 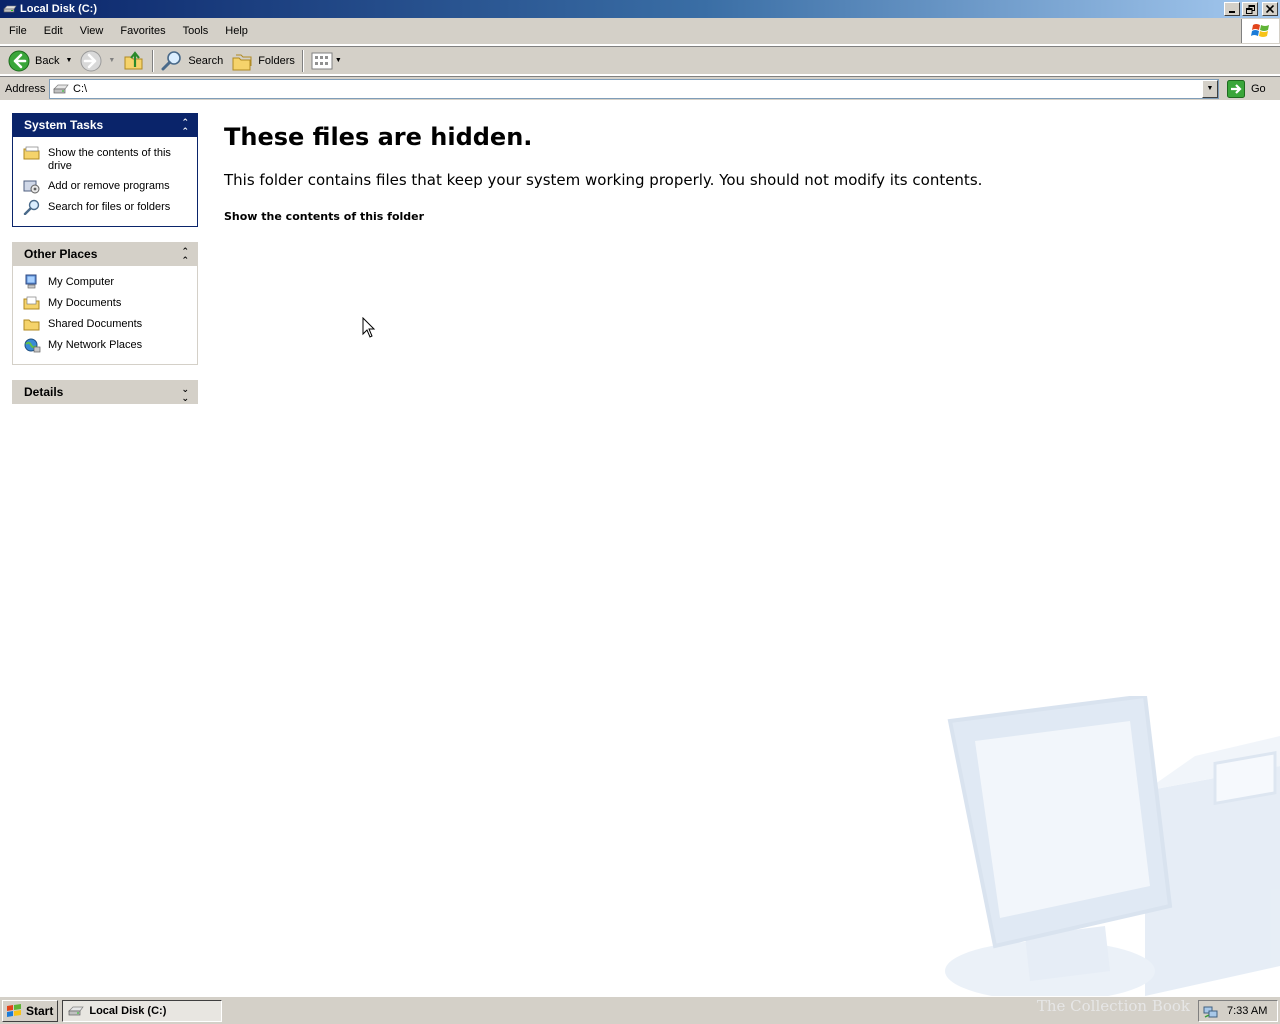 I want to click on place-label: My Network Places, so click(x=95, y=345).